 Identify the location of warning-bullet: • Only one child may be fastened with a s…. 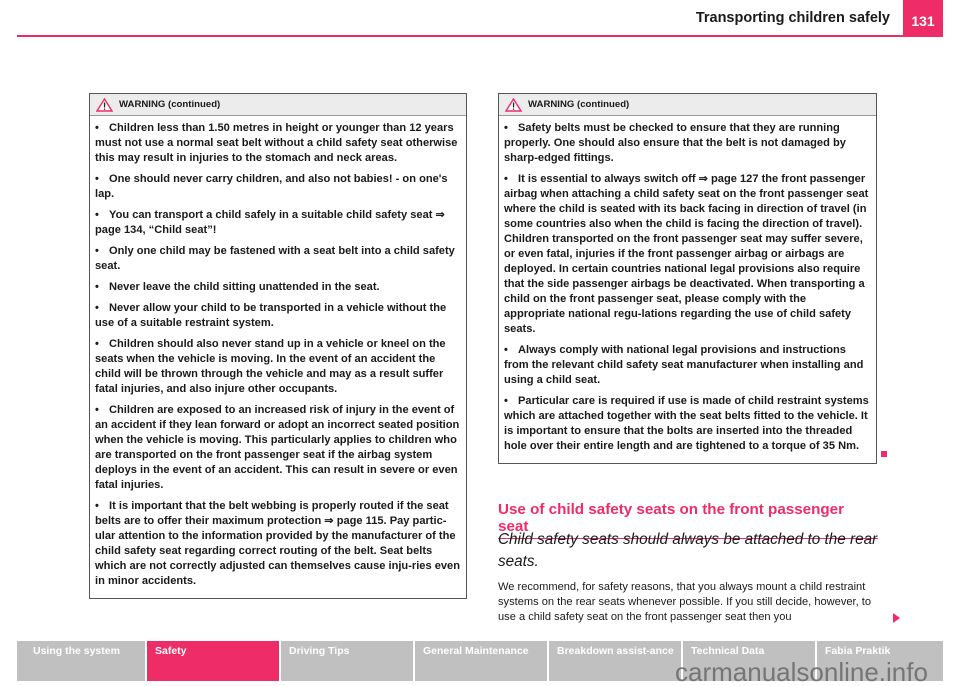
(275, 258).